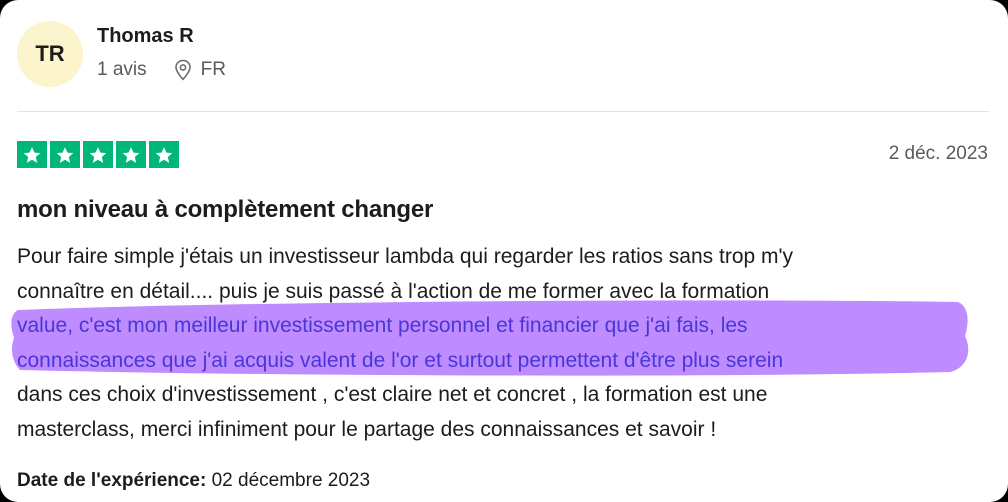 This screenshot has height=502, width=1008. What do you see at coordinates (503, 111) in the screenshot?
I see `divider` at bounding box center [503, 111].